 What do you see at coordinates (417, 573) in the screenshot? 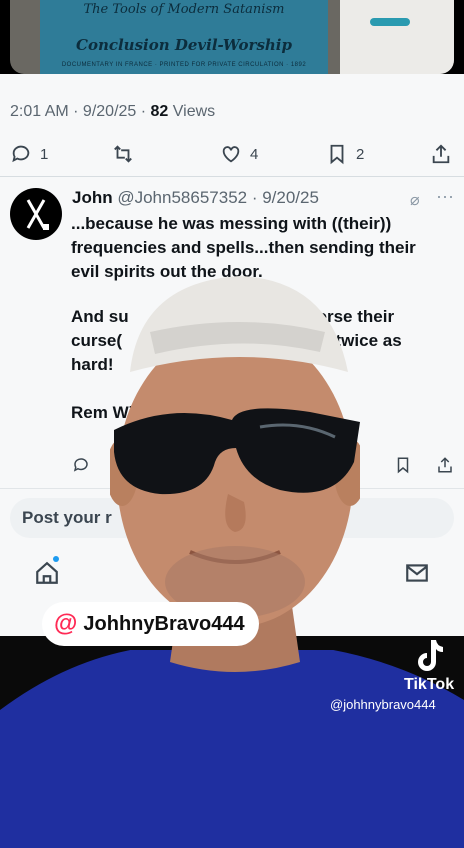
I see `mail-icon` at bounding box center [417, 573].